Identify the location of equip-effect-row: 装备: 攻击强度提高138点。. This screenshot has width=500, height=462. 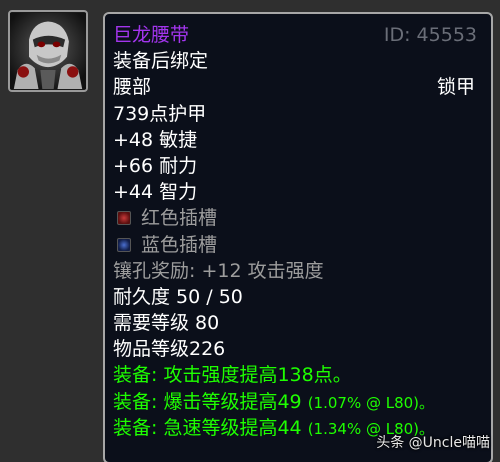
(298, 375).